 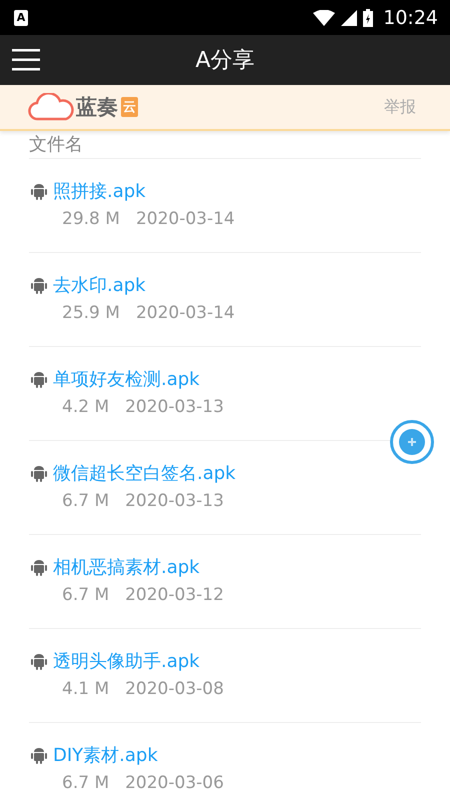 I want to click on signal-icon, so click(x=349, y=18).